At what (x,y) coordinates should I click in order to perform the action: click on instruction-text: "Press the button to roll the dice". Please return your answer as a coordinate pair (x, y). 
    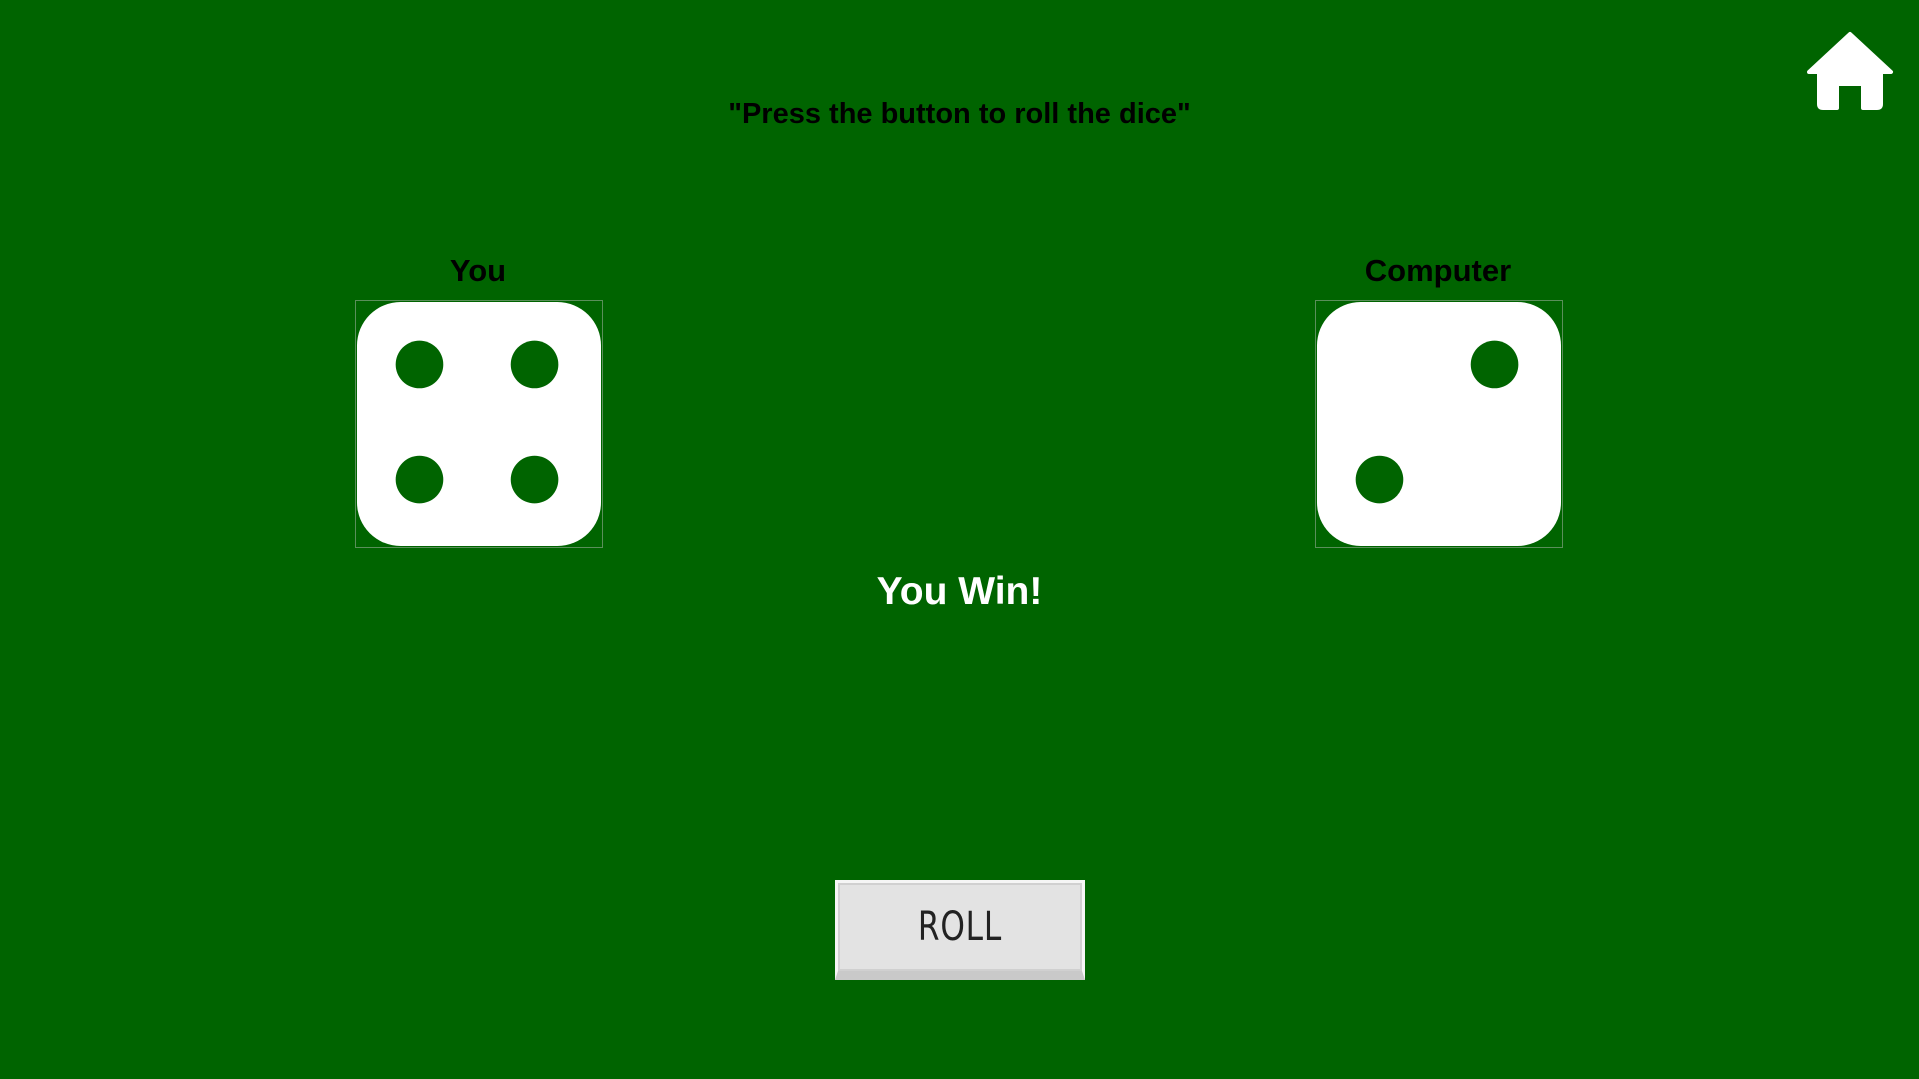
    Looking at the image, I should click on (959, 114).